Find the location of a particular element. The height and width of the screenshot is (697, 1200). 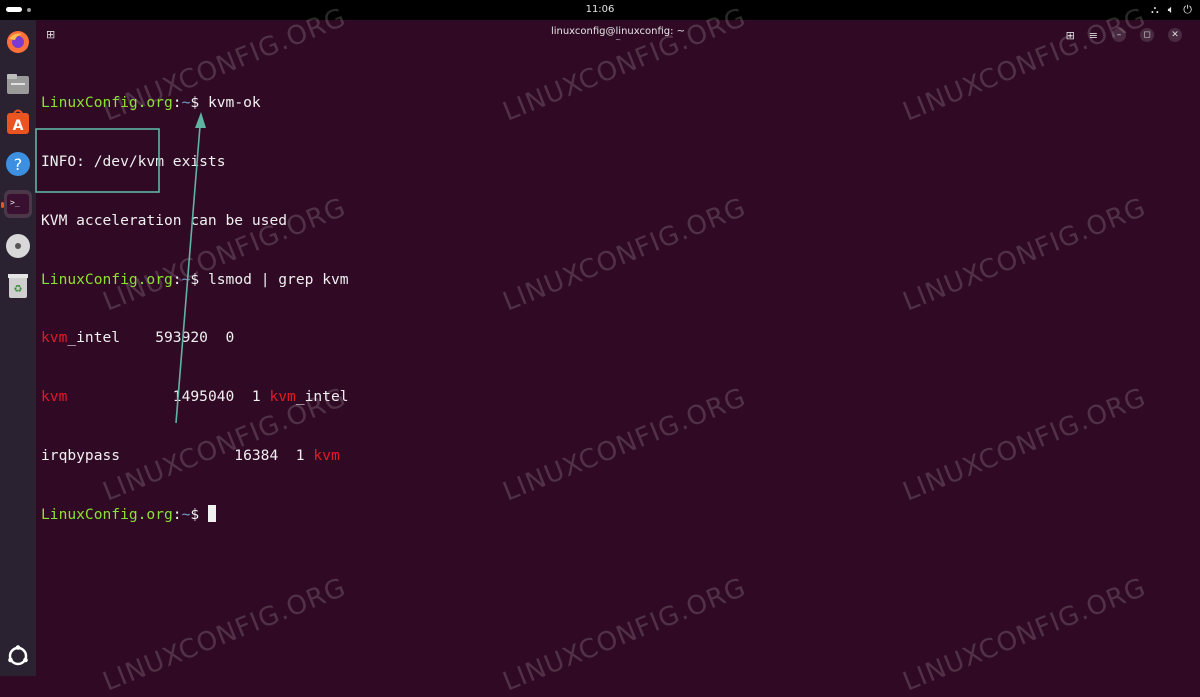

annotation-arrow-head is located at coordinates (200, 120).